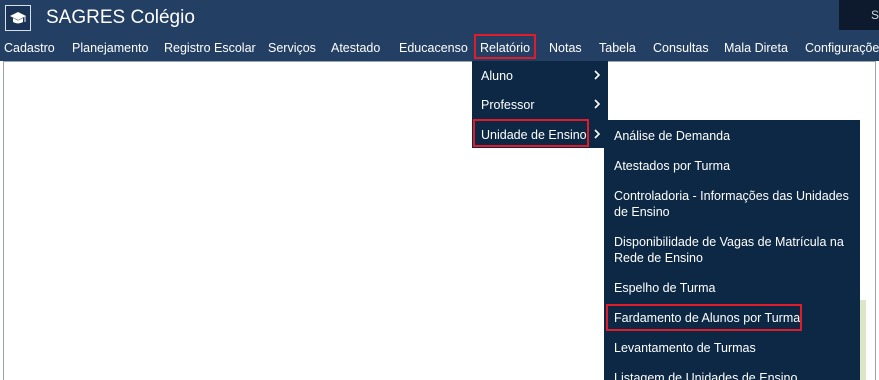  I want to click on fardamento-highlight, so click(704, 317).